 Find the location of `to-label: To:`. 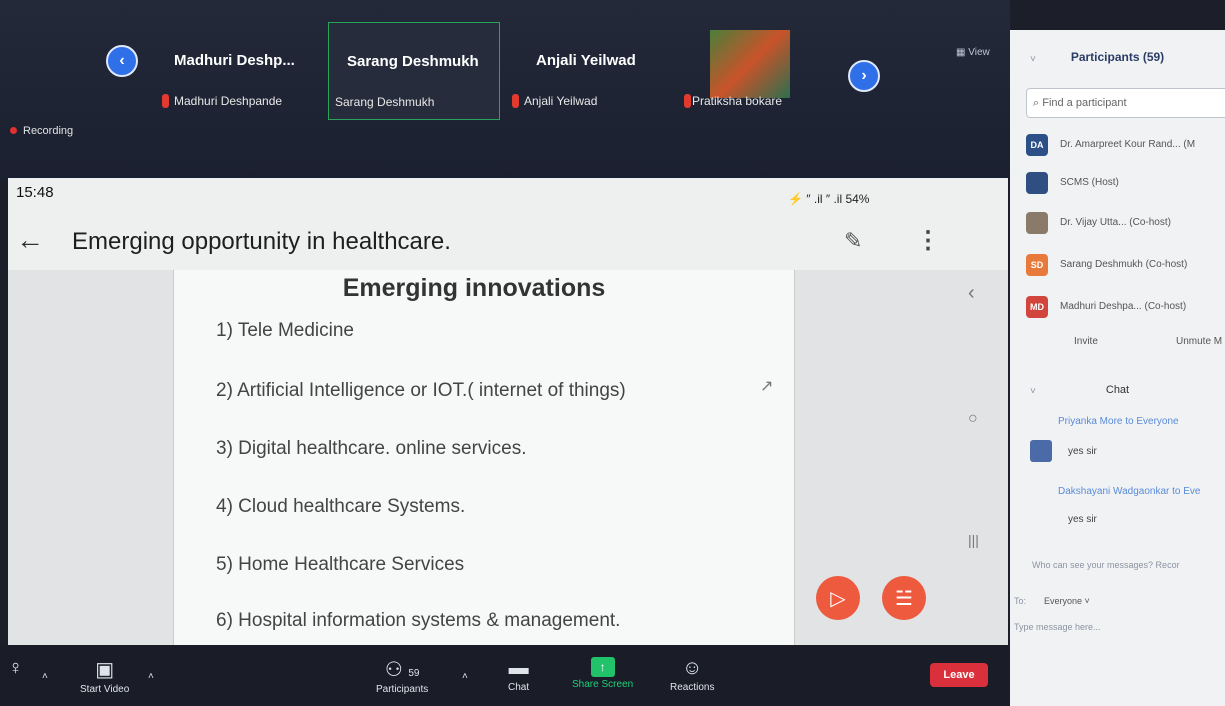

to-label: To: is located at coordinates (1020, 601).